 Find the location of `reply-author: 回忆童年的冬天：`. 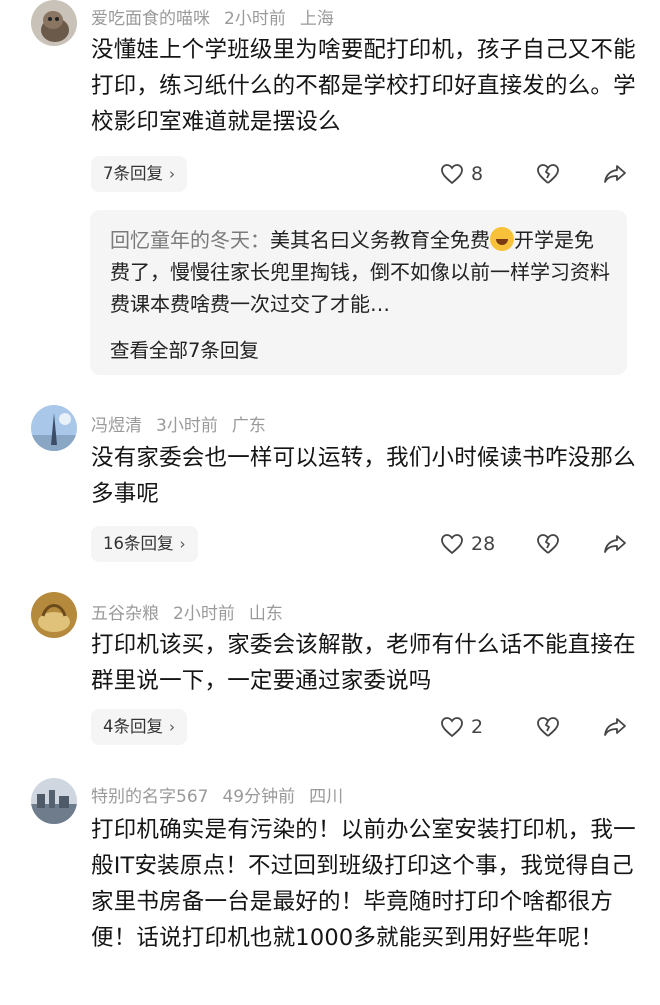

reply-author: 回忆童年的冬天： is located at coordinates (190, 240).